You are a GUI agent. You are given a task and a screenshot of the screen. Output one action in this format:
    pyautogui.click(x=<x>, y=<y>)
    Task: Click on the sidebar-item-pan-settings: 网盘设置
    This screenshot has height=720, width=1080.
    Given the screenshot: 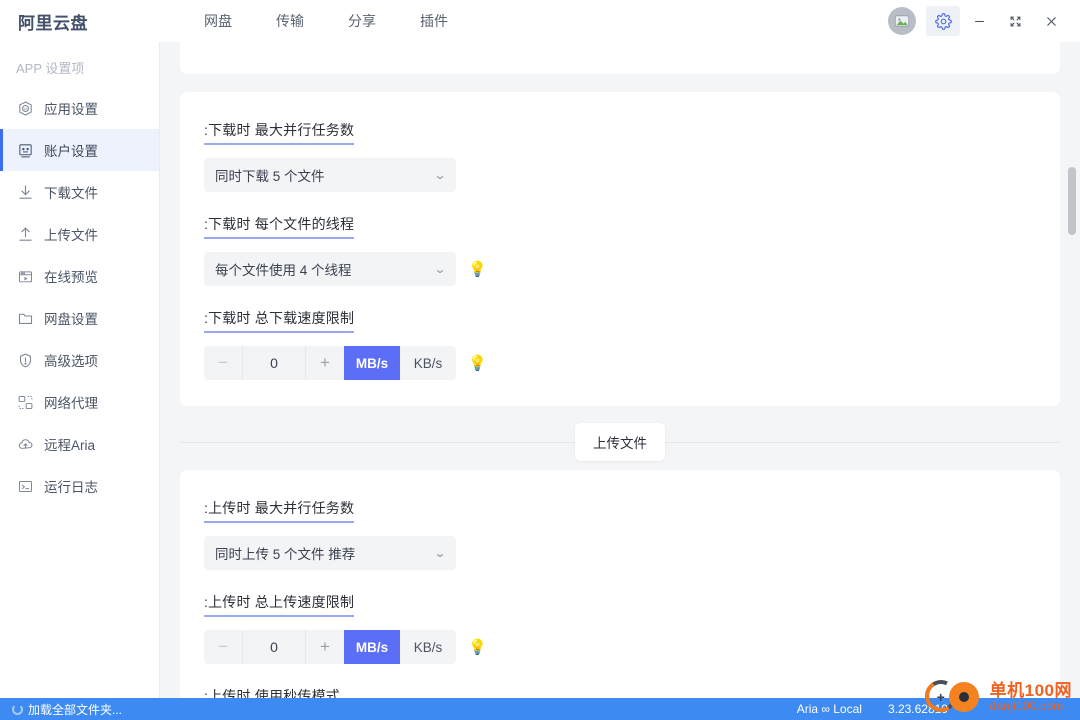 What is the action you would take?
    pyautogui.click(x=79, y=318)
    